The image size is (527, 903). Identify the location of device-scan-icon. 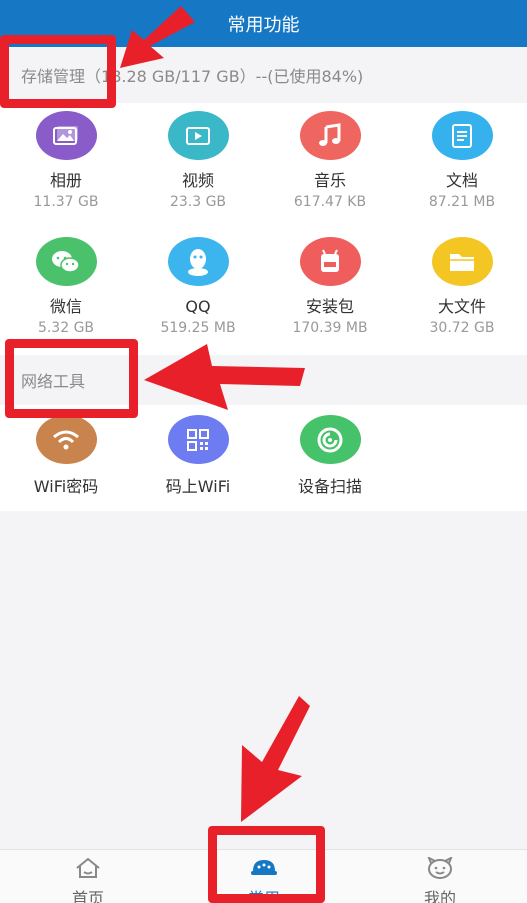
(330, 439).